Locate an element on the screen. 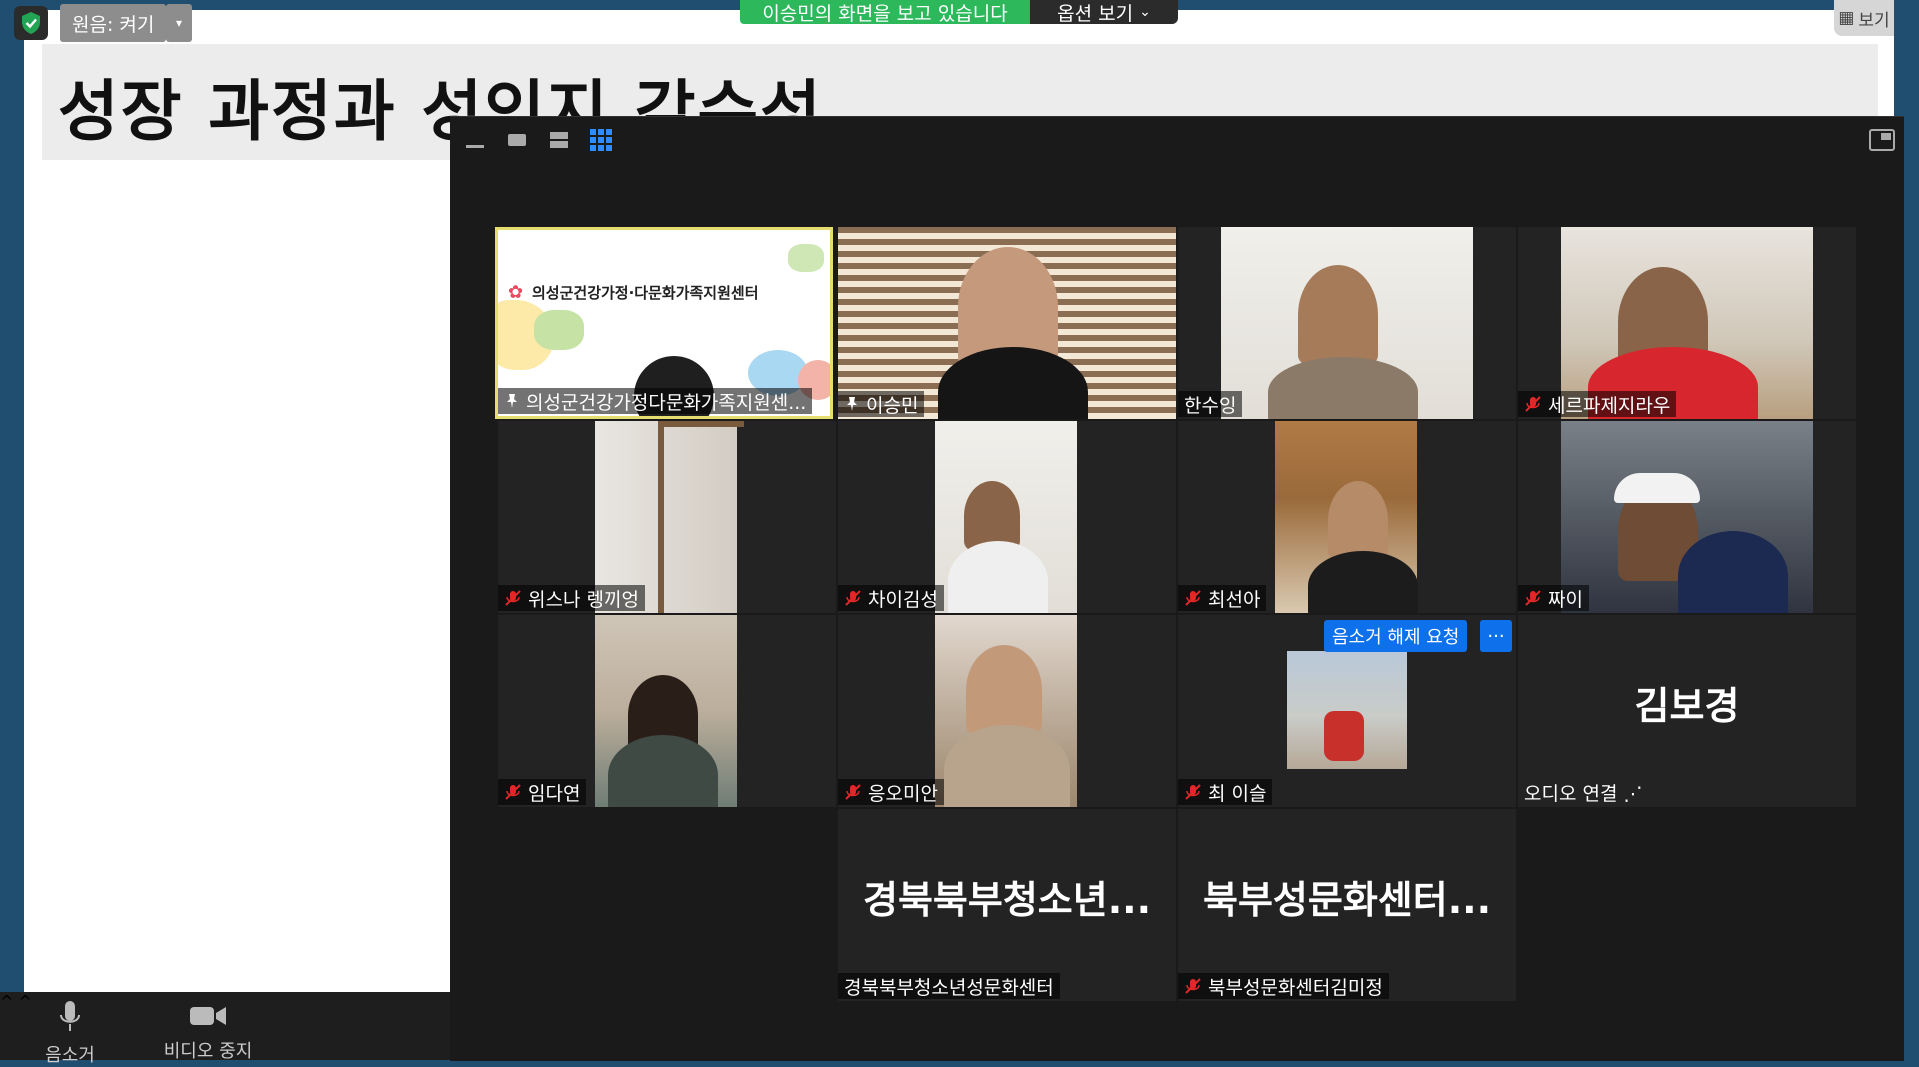  door-frame is located at coordinates (701, 517).